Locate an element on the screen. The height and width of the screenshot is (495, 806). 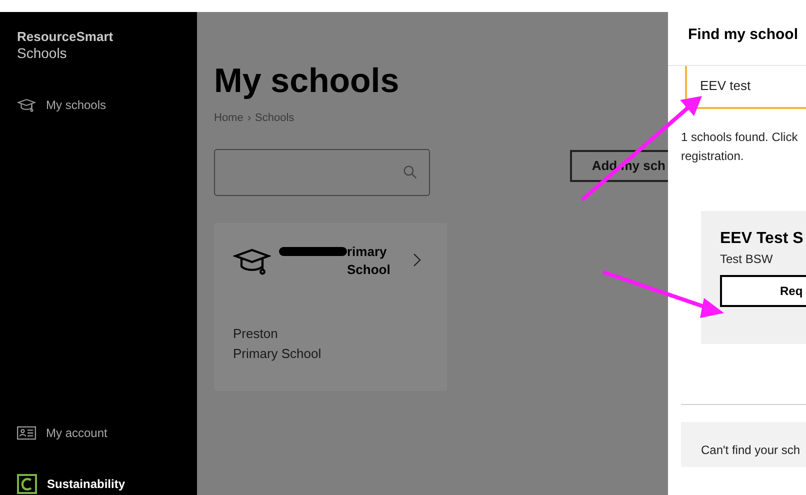
chevron-right-icon is located at coordinates (417, 259).